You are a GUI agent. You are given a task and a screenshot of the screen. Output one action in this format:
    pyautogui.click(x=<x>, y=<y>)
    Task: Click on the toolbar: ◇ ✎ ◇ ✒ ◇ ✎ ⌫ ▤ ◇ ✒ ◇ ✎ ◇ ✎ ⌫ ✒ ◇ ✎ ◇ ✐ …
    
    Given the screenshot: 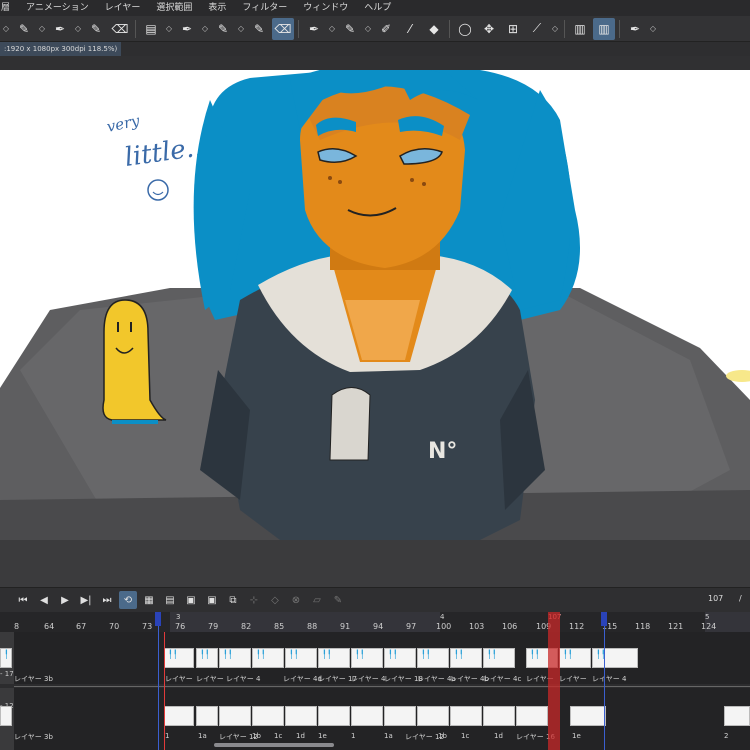 What is the action you would take?
    pyautogui.click(x=375, y=29)
    